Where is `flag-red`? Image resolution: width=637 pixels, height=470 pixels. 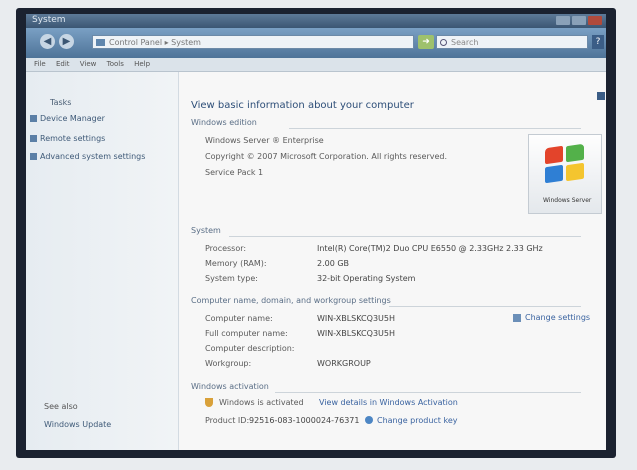 flag-red is located at coordinates (554, 155).